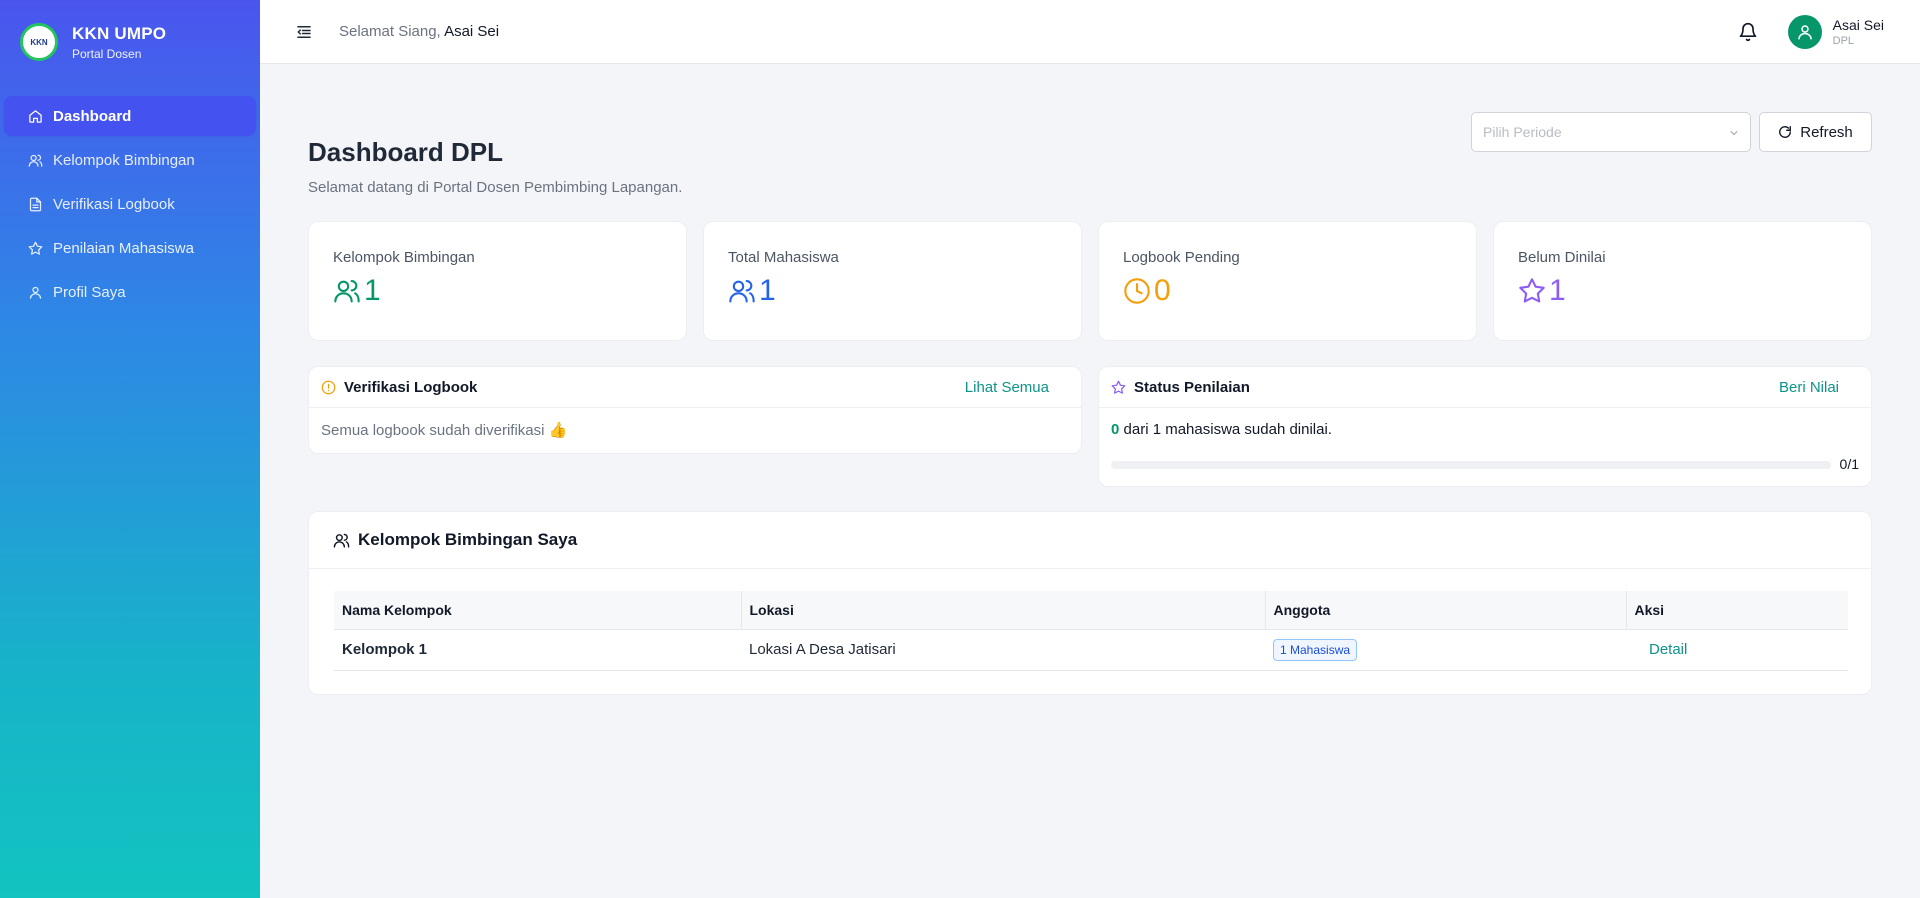 This screenshot has width=1920, height=898. What do you see at coordinates (1785, 132) in the screenshot?
I see `refresh-icon` at bounding box center [1785, 132].